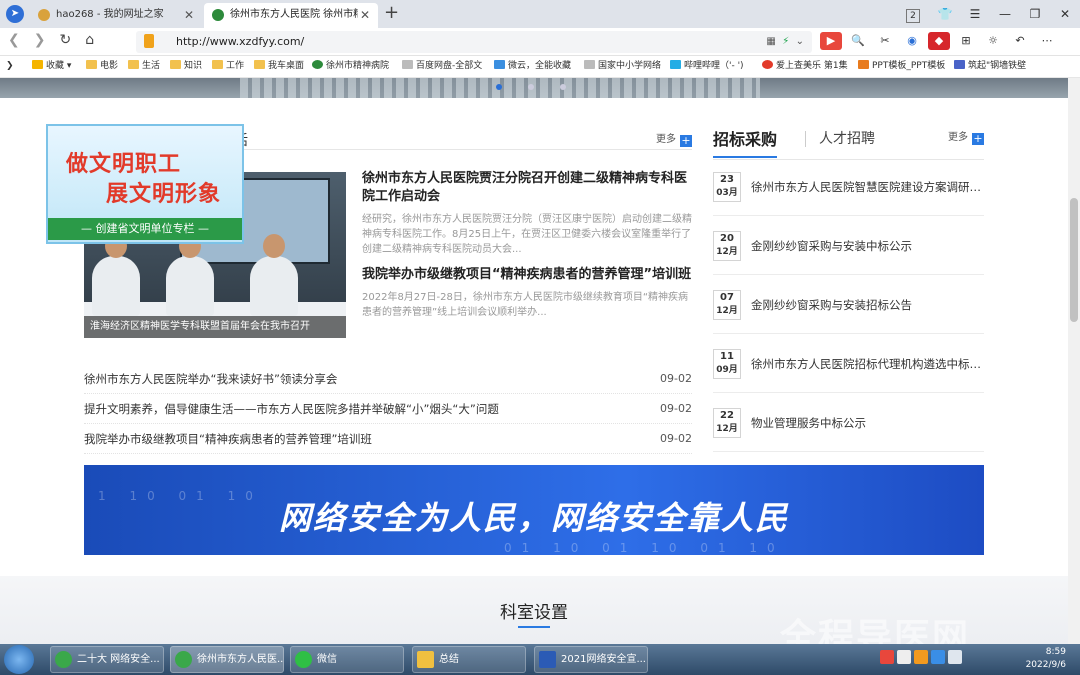 This screenshot has width=1080, height=675. Describe the element at coordinates (240, 42) in the screenshot. I see `url-text: http://www.xzdfyy.com/` at that location.